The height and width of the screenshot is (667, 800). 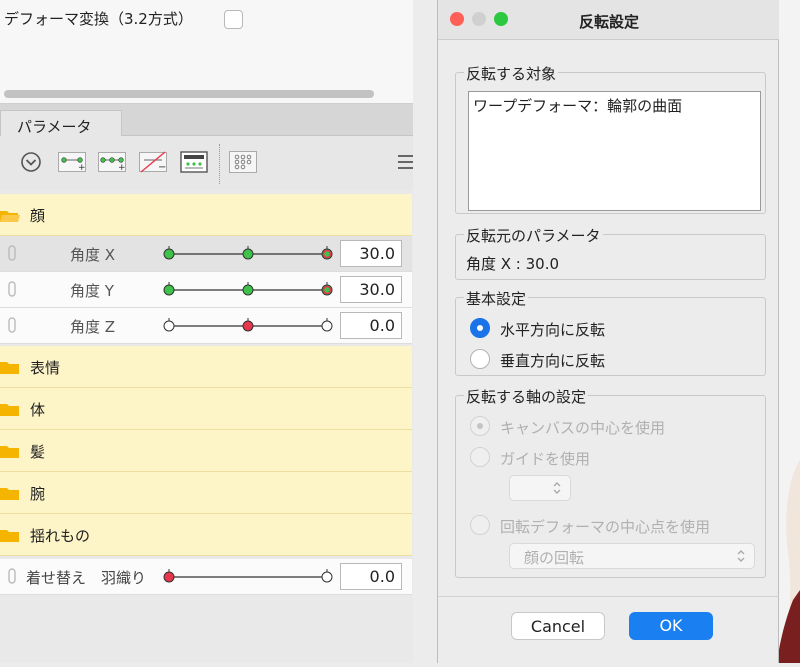 What do you see at coordinates (480, 525) in the screenshot?
I see `radio-rotation-center` at bounding box center [480, 525].